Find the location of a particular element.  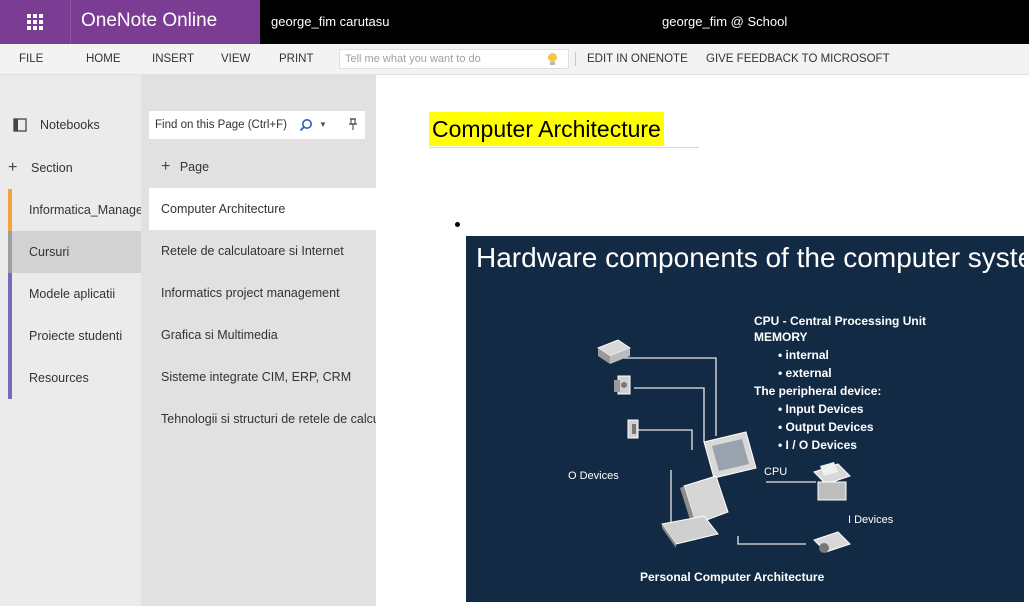

section-label: Modele aplicatii is located at coordinates (72, 294).